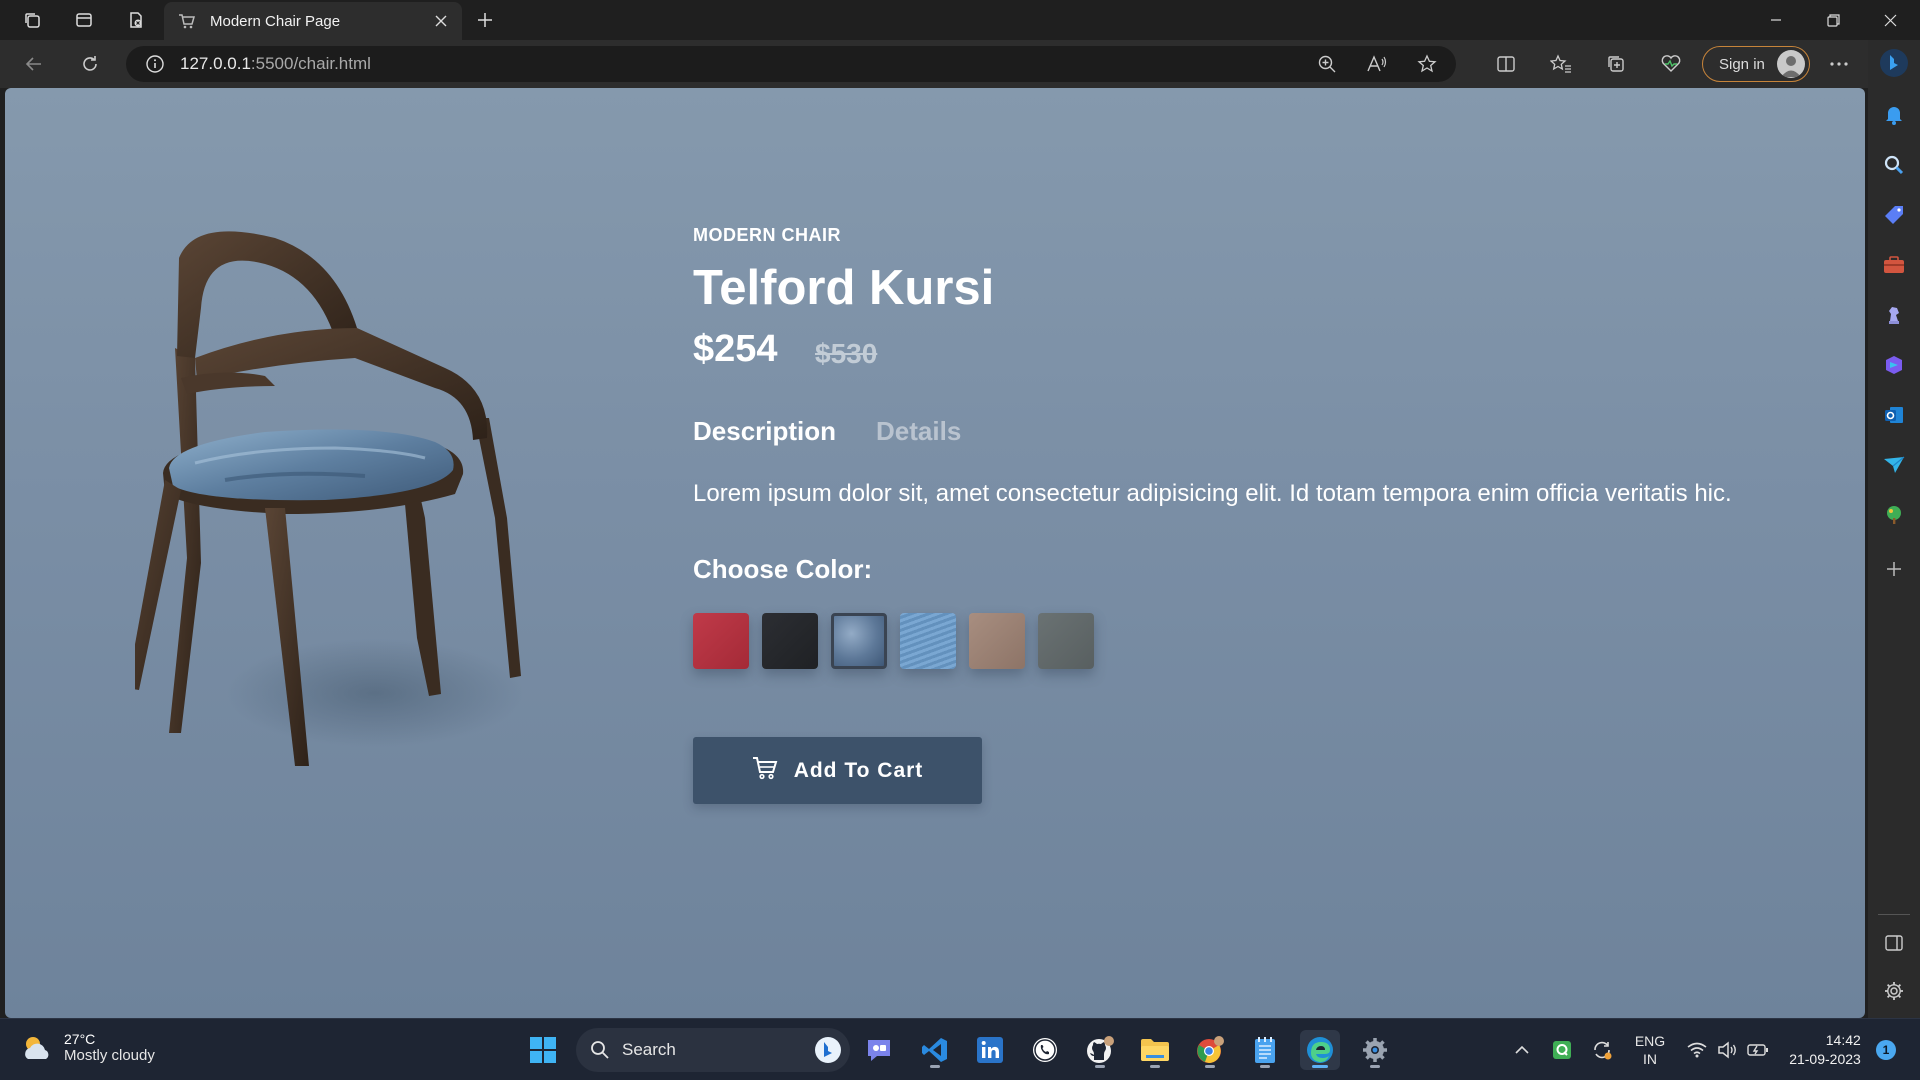  I want to click on current-price: $254, so click(735, 349).